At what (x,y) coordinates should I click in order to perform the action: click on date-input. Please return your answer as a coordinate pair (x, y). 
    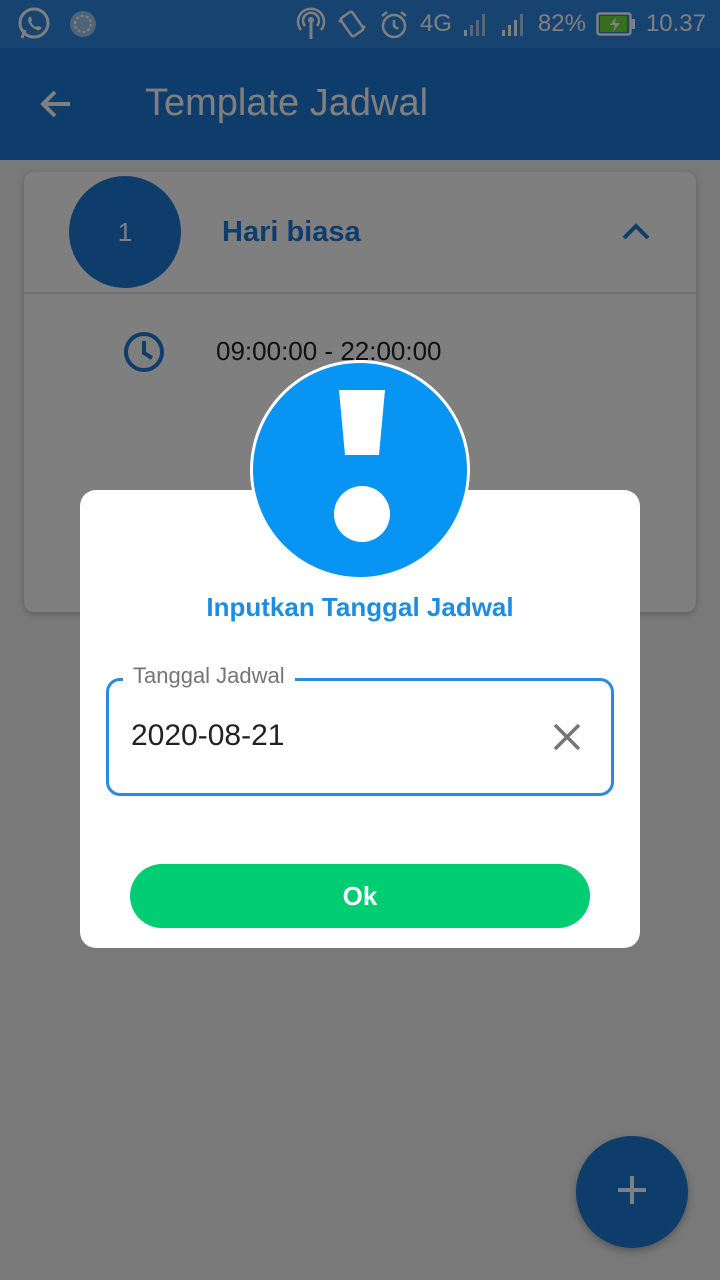
    Looking at the image, I should click on (331, 736).